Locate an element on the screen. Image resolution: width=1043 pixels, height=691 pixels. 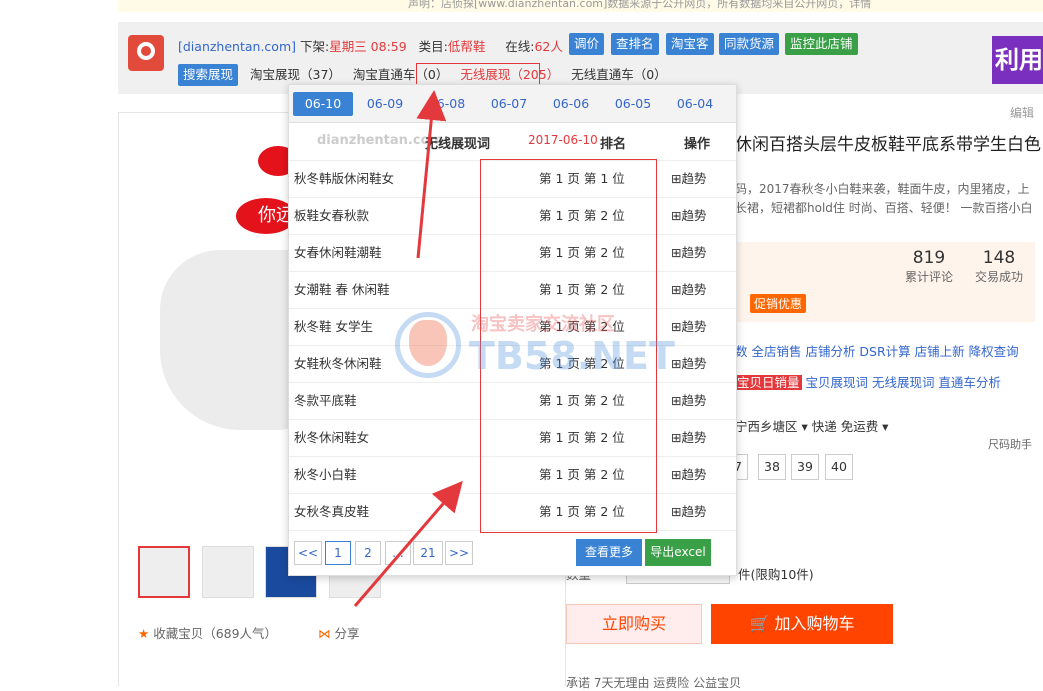
size-option: 38 is located at coordinates (772, 467).